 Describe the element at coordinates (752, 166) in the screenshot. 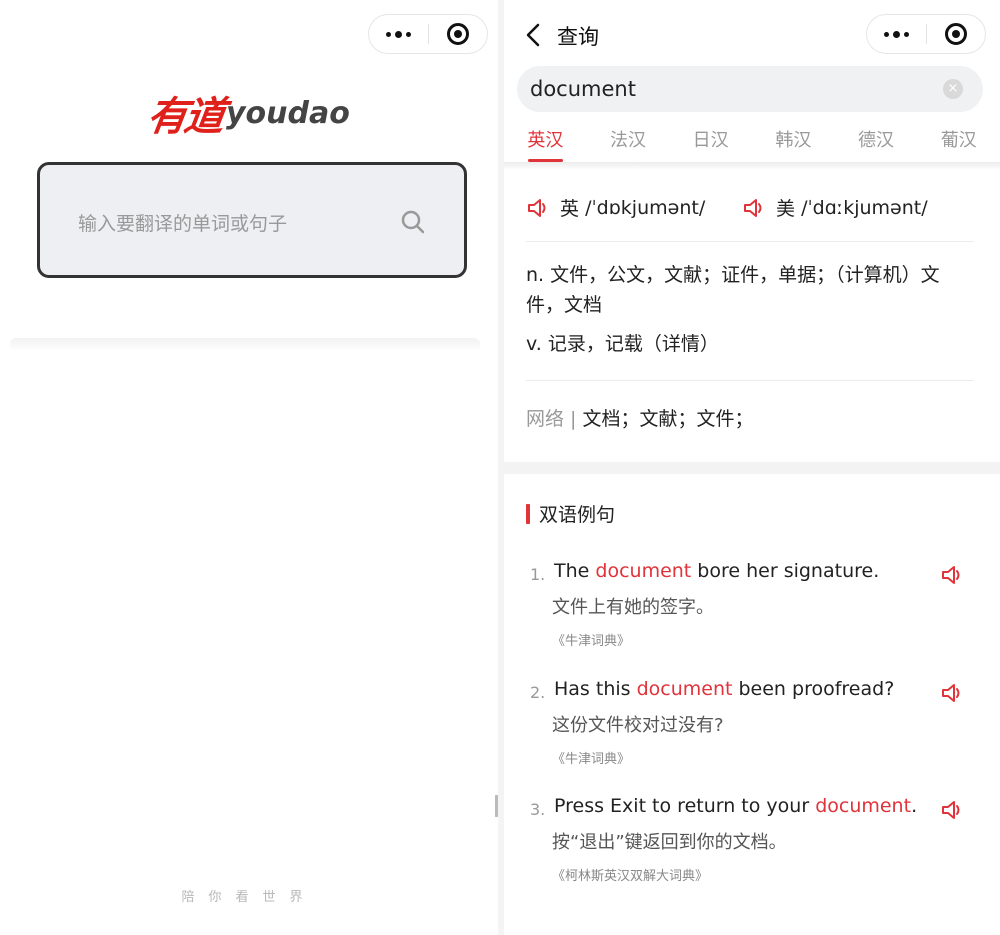

I see `tabs-shadow` at that location.